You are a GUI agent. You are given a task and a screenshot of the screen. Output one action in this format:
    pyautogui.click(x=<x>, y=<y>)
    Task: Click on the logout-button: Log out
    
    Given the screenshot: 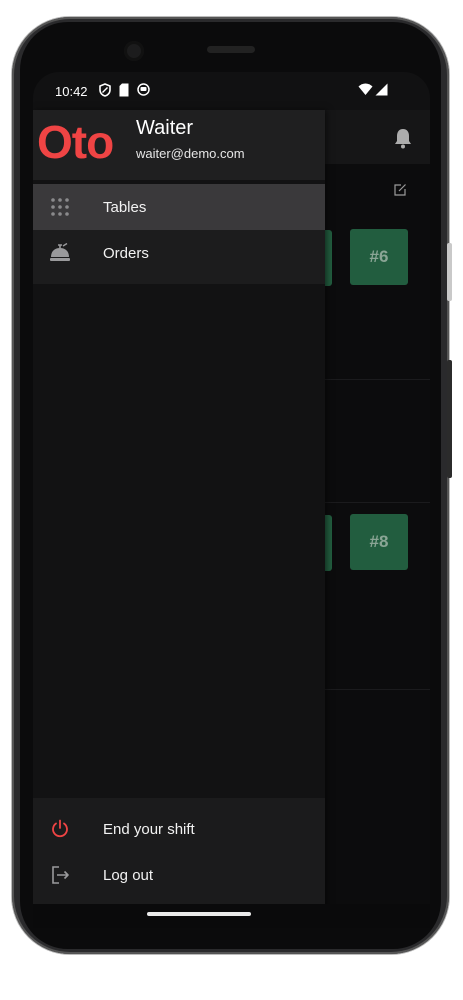 What is the action you would take?
    pyautogui.click(x=179, y=875)
    